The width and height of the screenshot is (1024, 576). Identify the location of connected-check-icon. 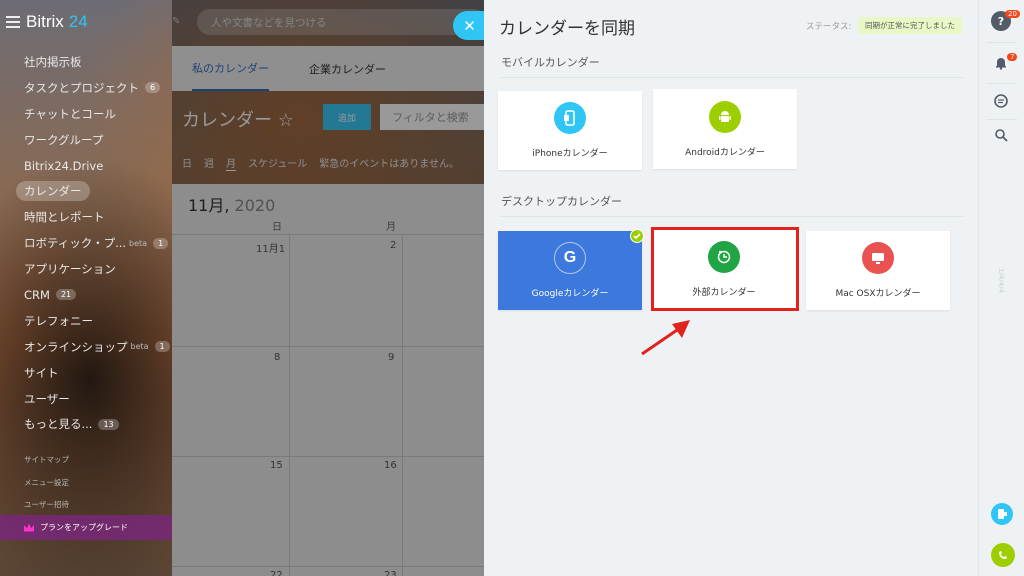
(637, 236).